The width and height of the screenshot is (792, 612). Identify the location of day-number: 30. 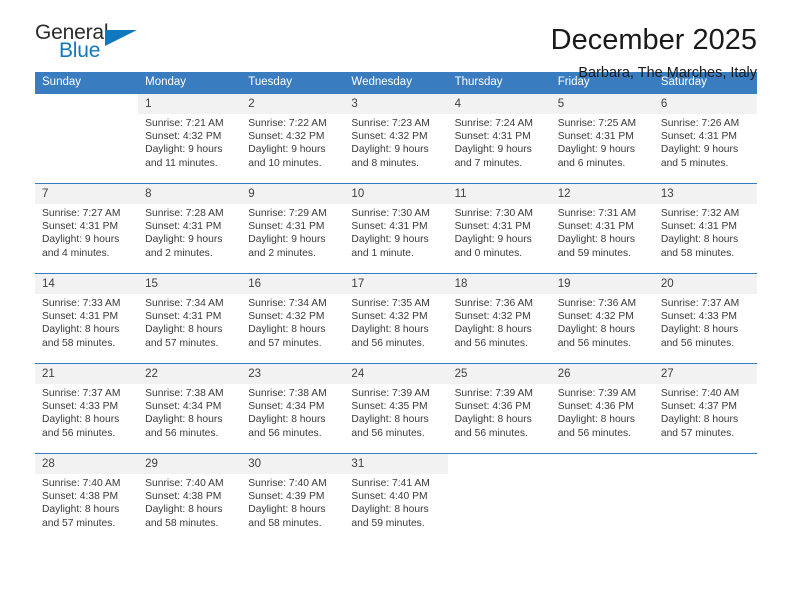
(293, 464).